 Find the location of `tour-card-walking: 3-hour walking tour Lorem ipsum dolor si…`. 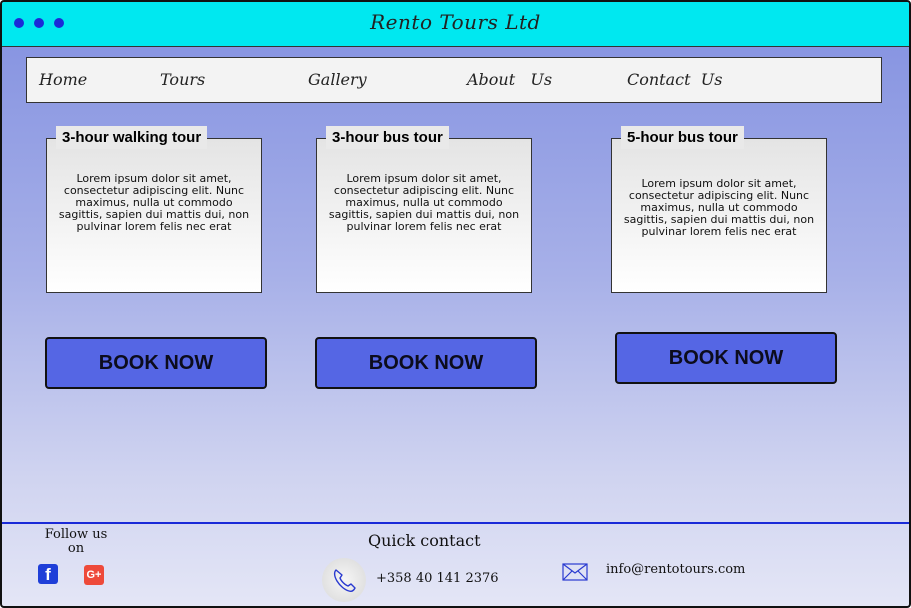

tour-card-walking: 3-hour walking tour Lorem ipsum dolor si… is located at coordinates (154, 209).